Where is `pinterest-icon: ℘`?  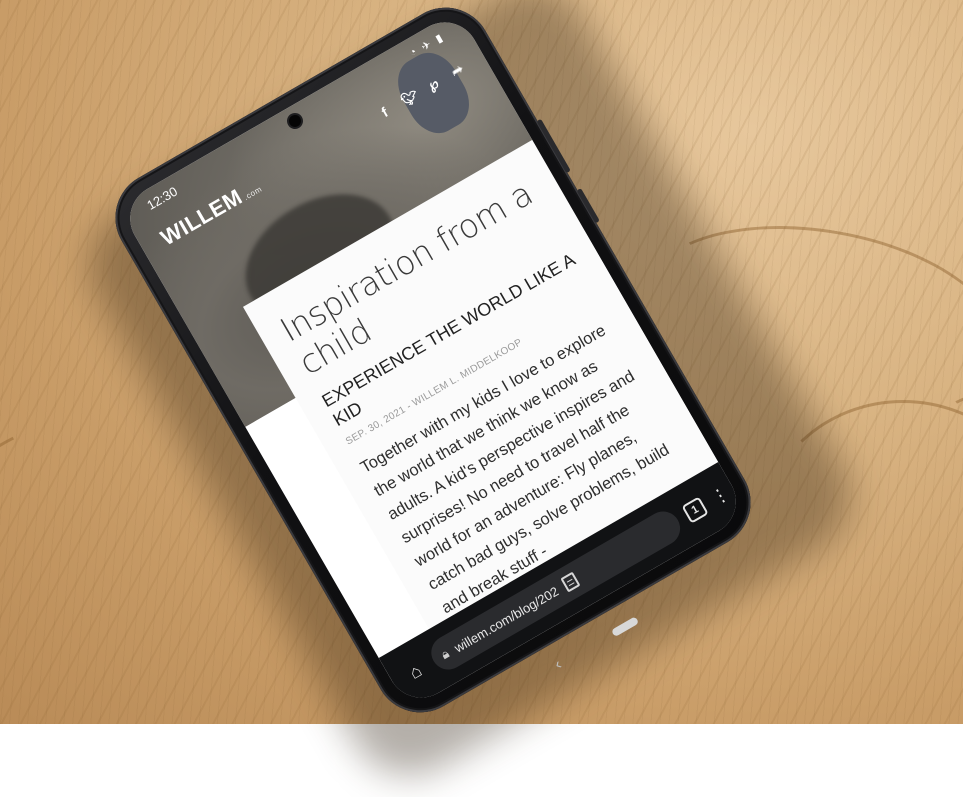
pinterest-icon: ℘ is located at coordinates (433, 84).